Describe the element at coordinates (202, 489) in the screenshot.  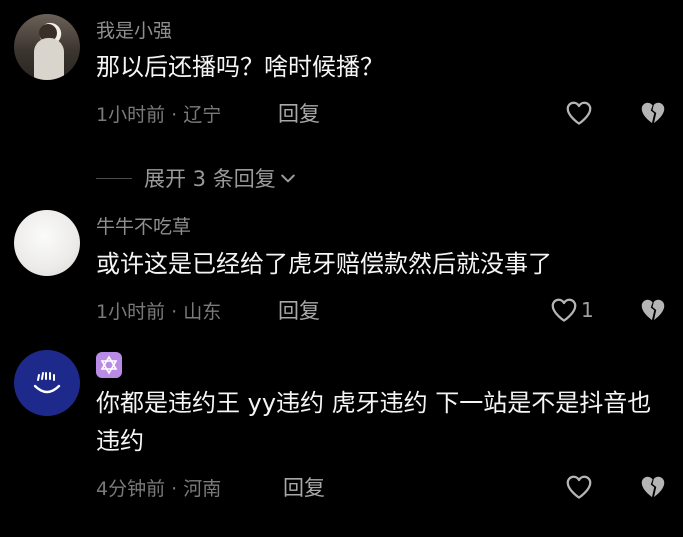
I see `comment-location: 河南` at that location.